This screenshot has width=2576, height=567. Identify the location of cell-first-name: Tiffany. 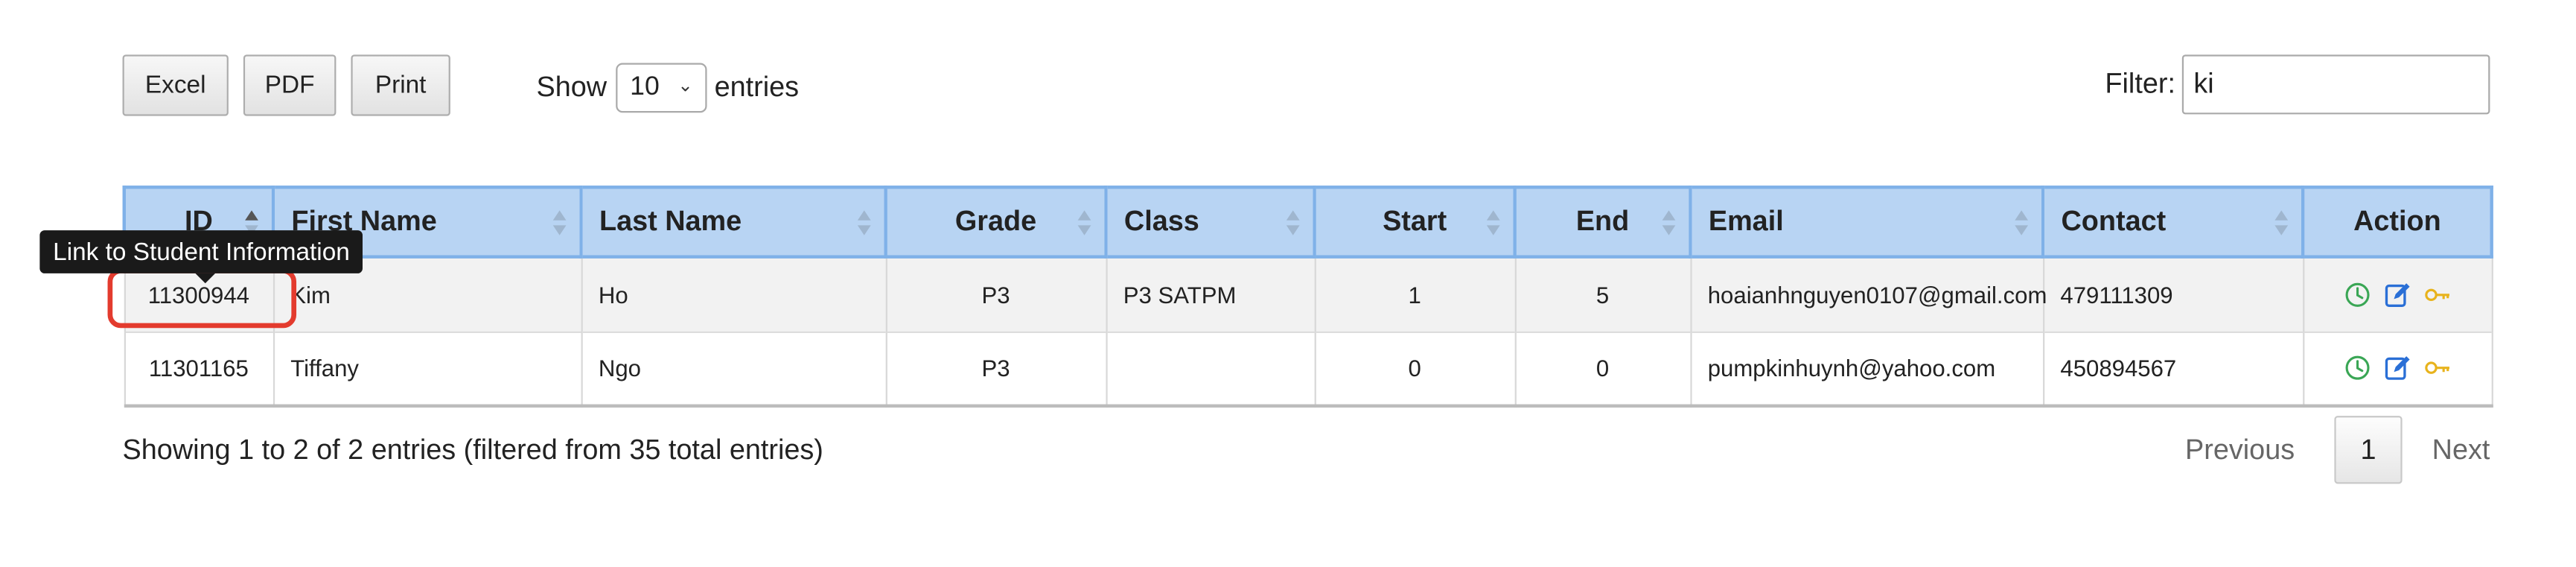
(427, 368).